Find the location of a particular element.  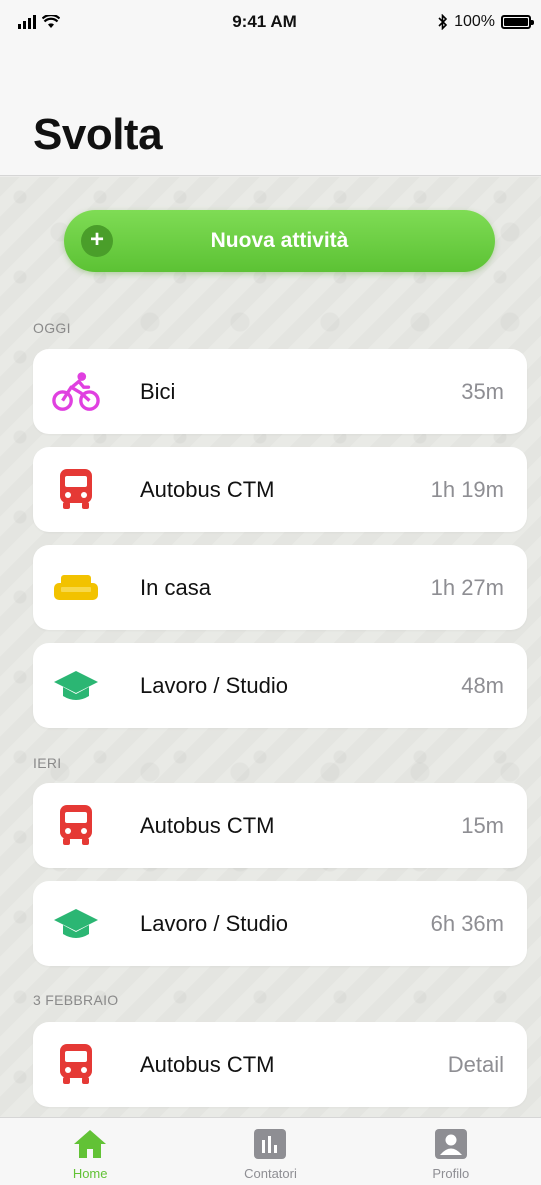

tab-bar: Home Contatori Profilo is located at coordinates (270, 1151).